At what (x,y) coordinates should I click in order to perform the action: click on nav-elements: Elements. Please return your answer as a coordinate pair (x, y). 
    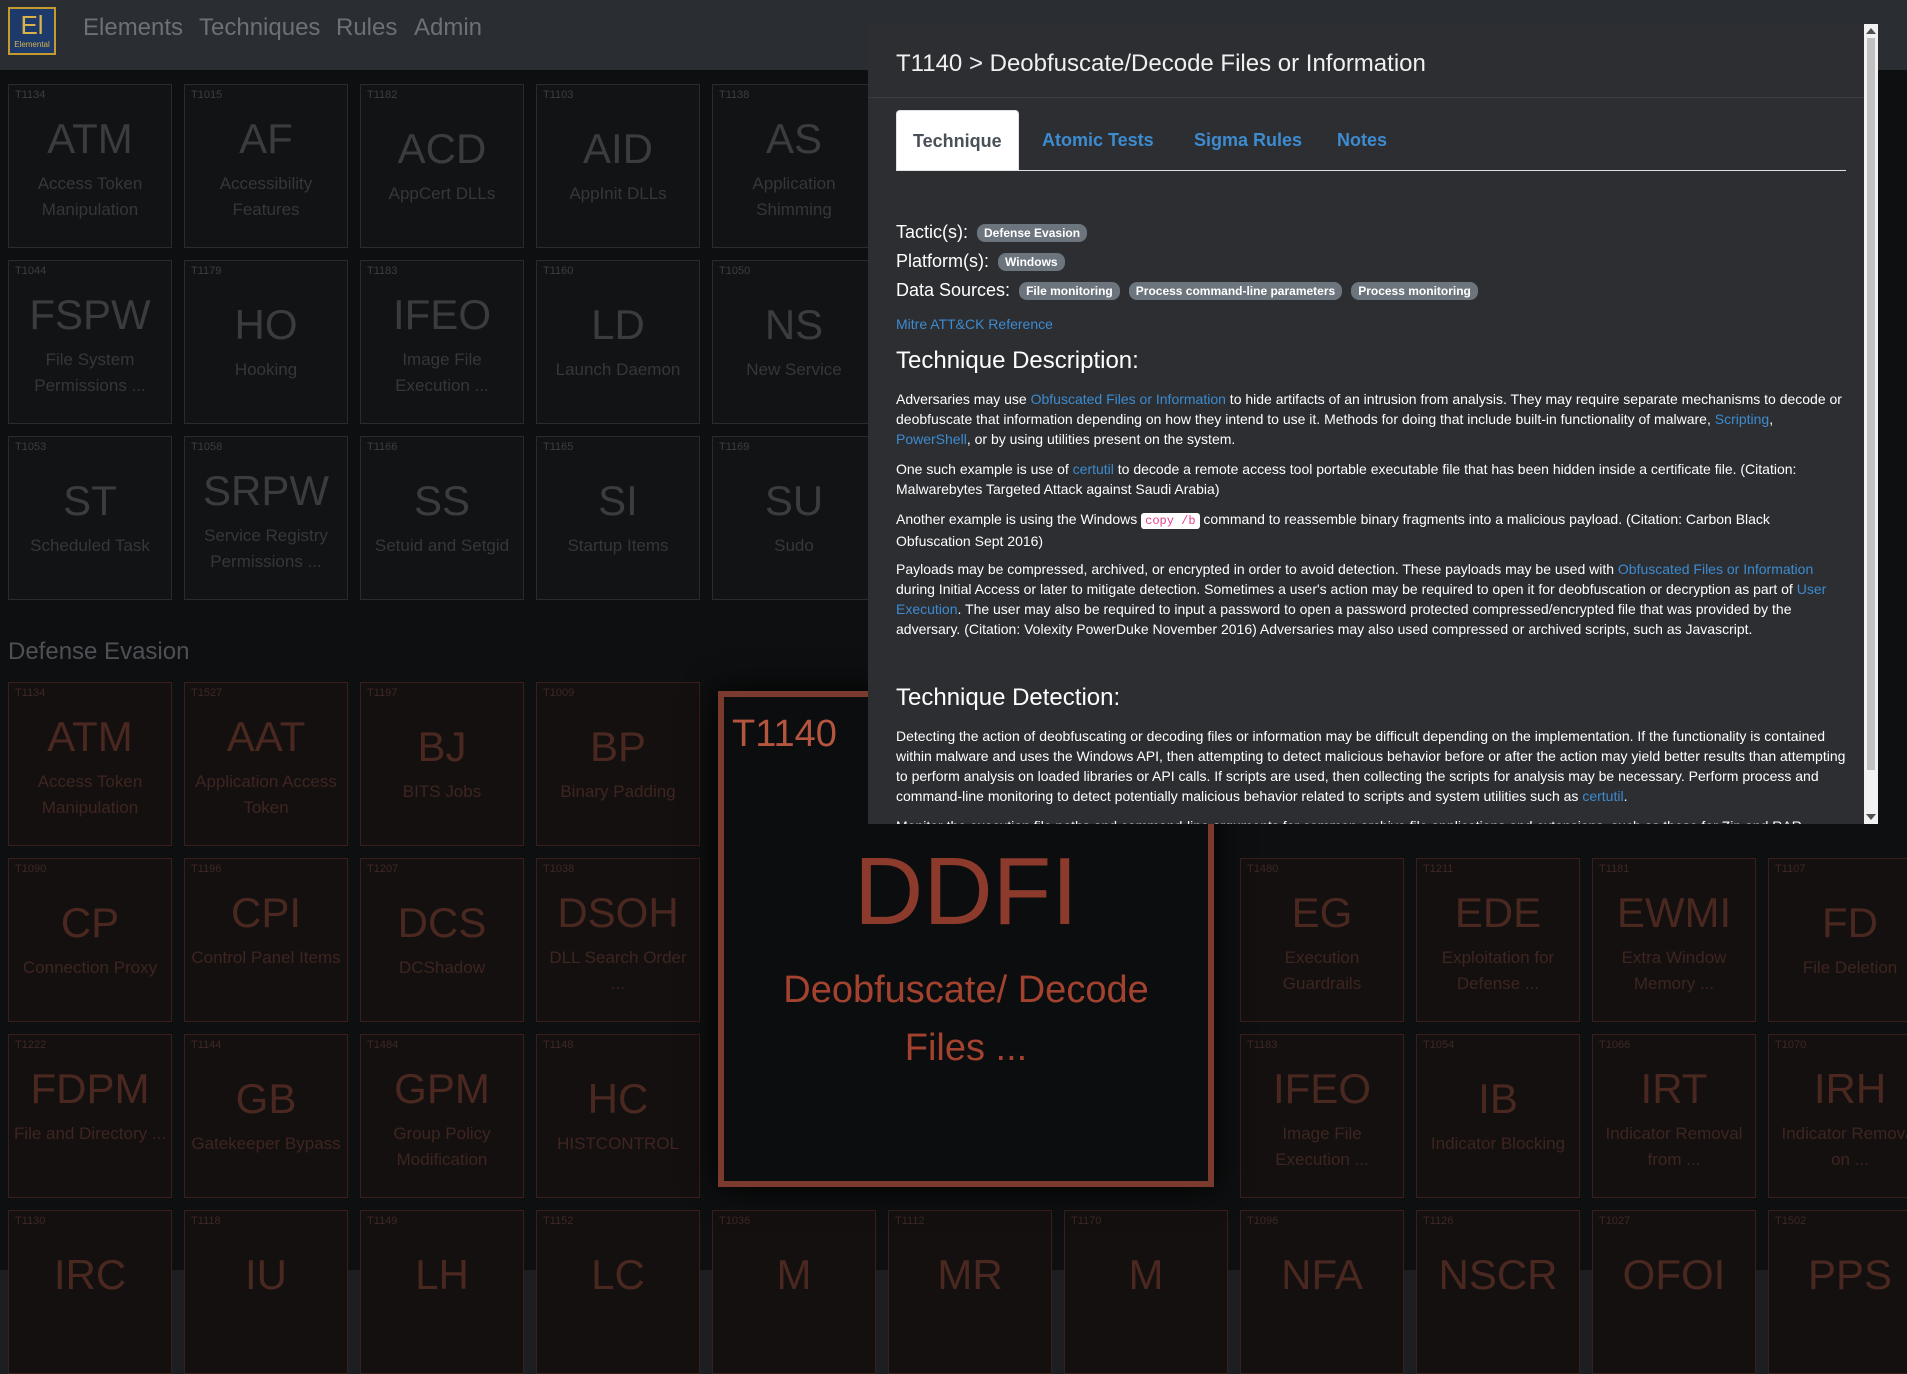
    Looking at the image, I should click on (133, 28).